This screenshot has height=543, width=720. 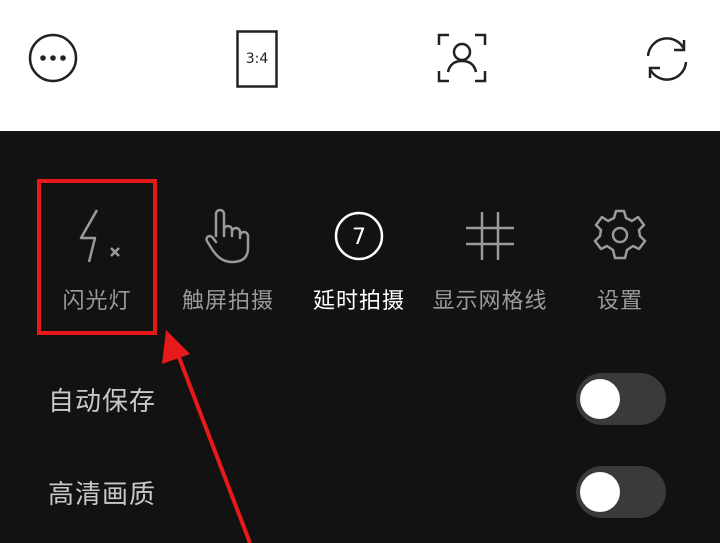 What do you see at coordinates (360, 493) in the screenshot?
I see `setting-row-hd-quality: 高清画质` at bounding box center [360, 493].